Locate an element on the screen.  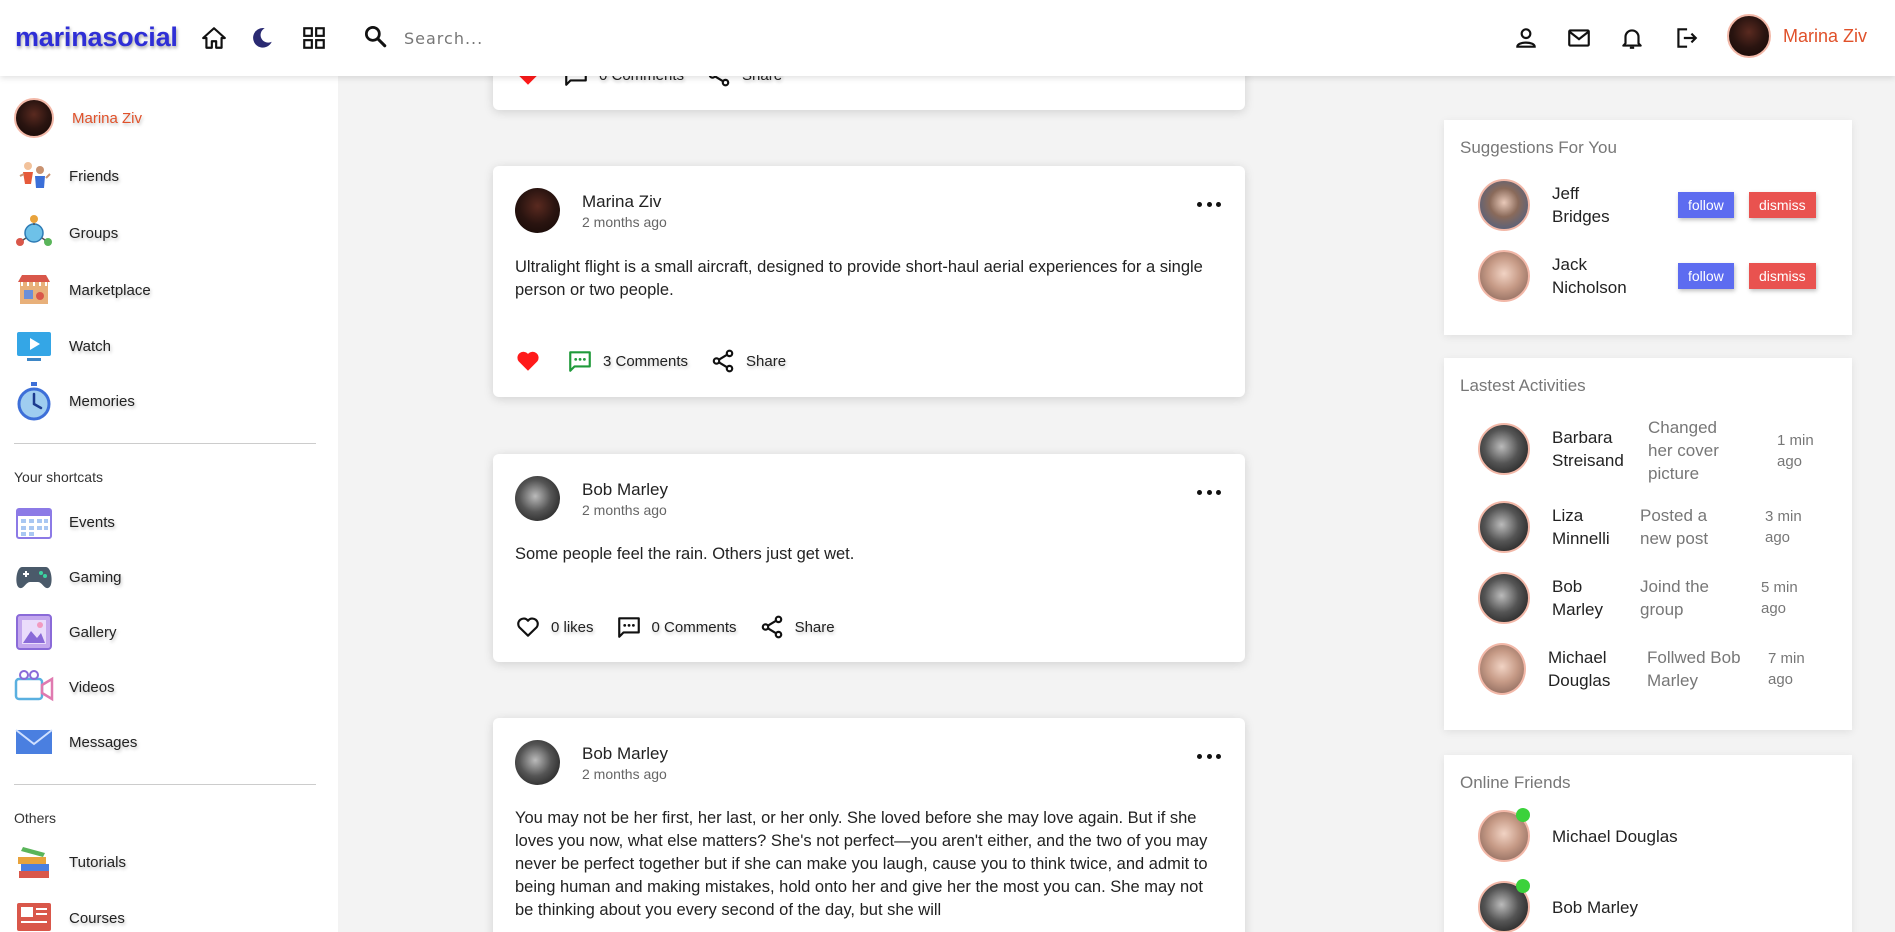
like-button is located at coordinates (528, 361).